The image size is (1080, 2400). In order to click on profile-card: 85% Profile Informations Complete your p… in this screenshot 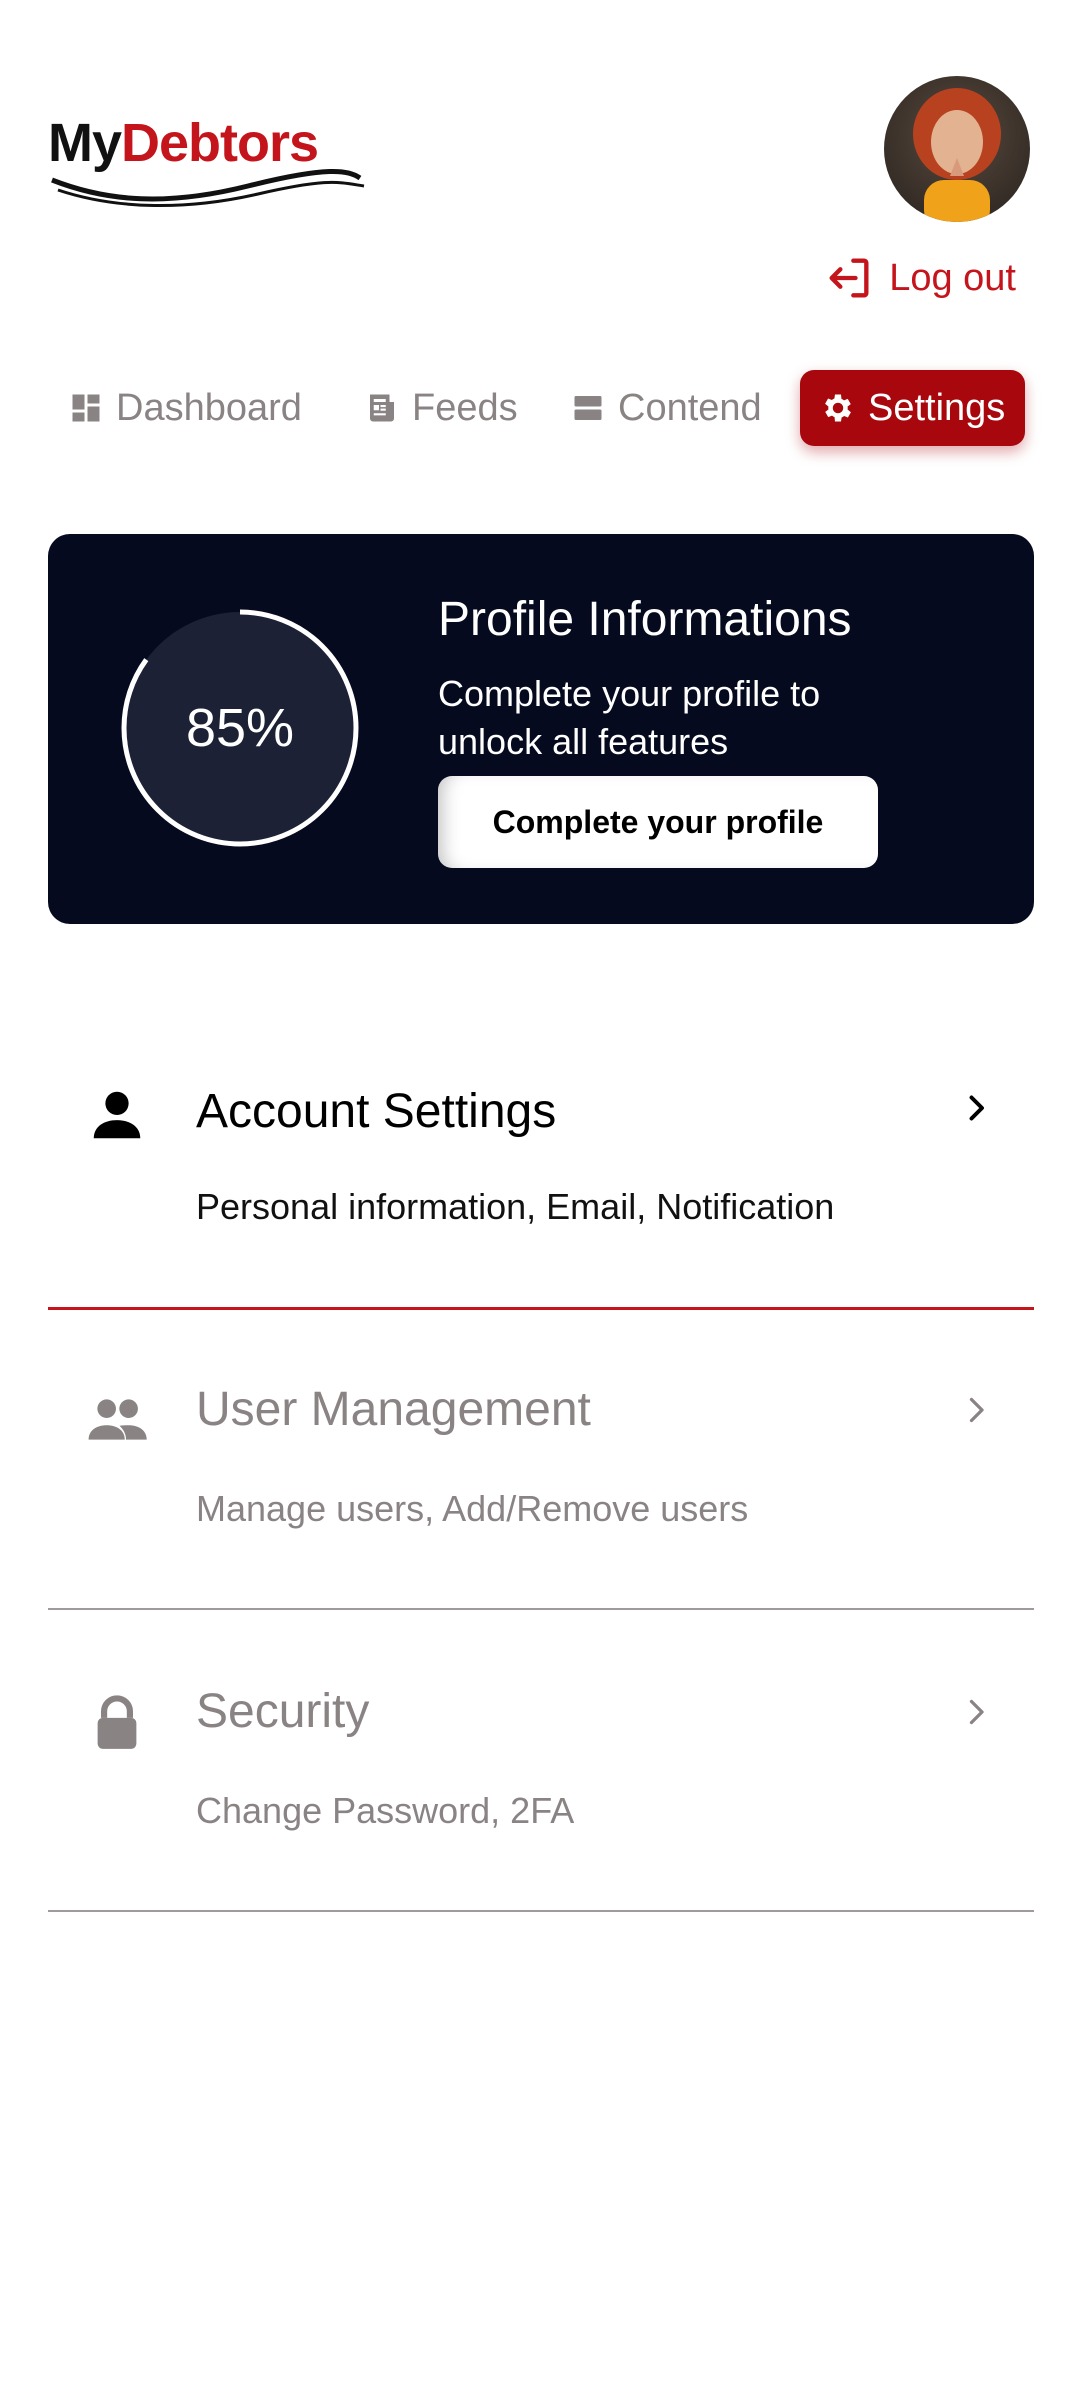, I will do `click(541, 729)`.